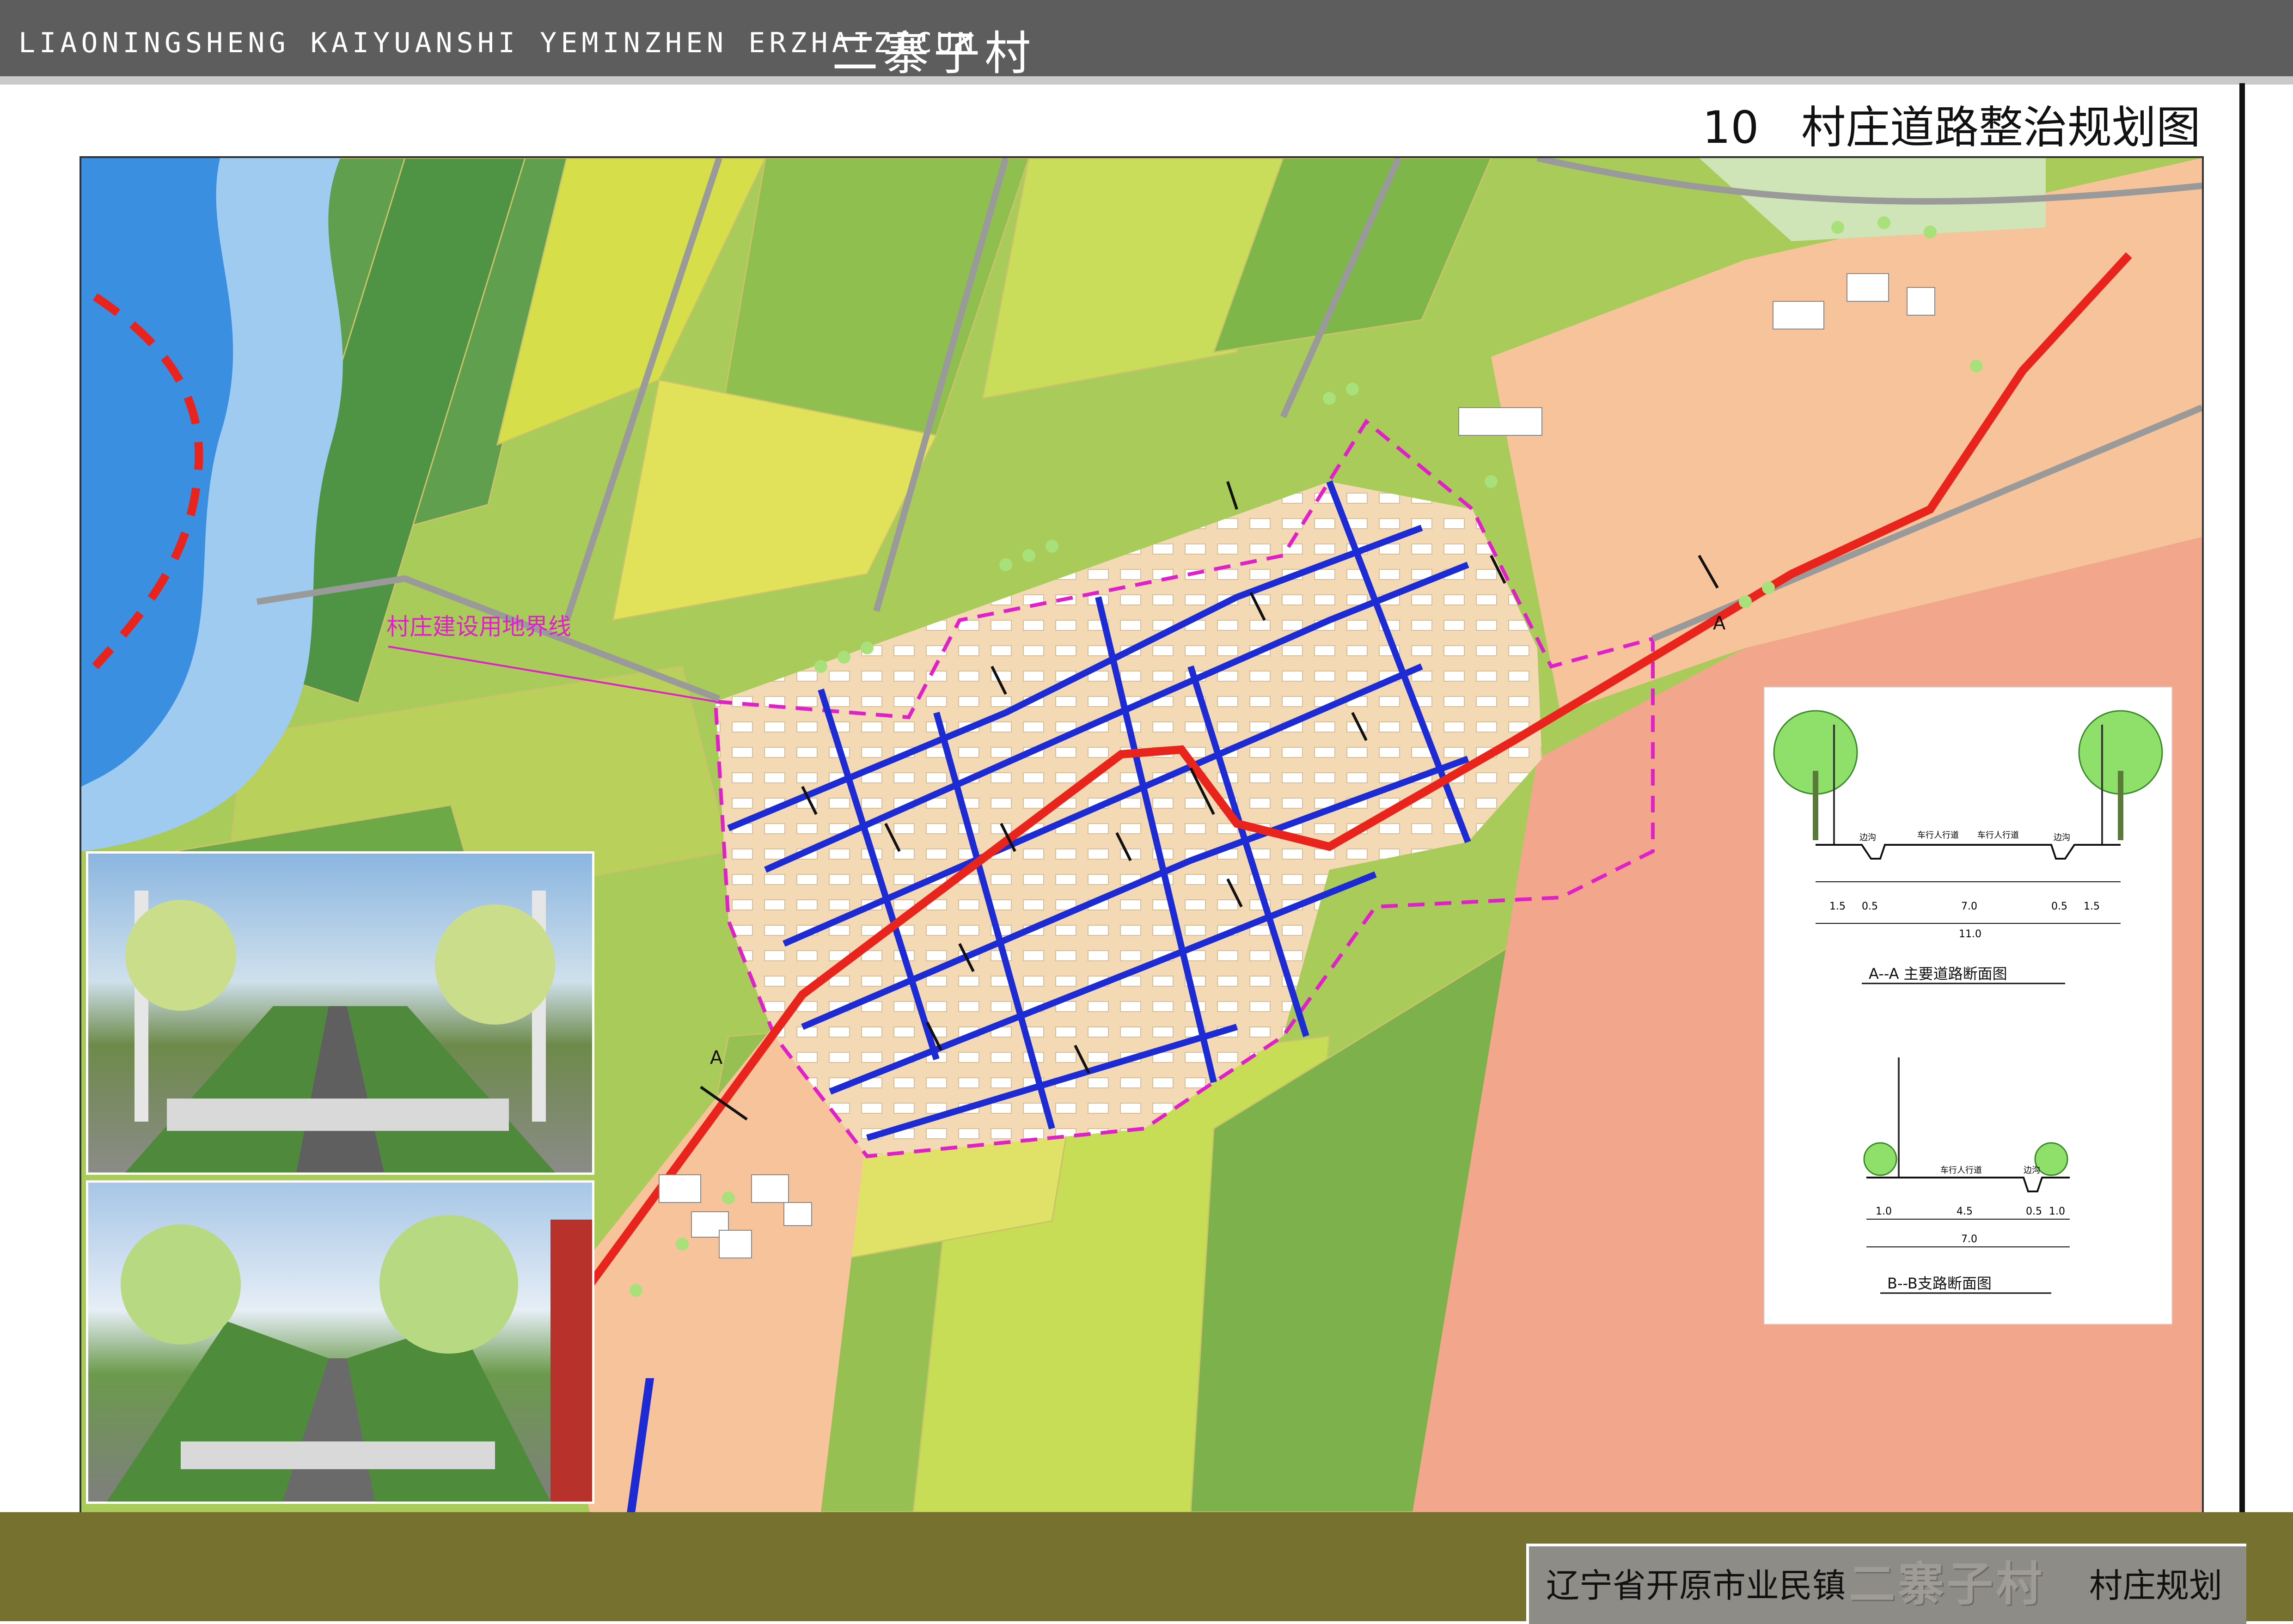 Image resolution: width=2293 pixels, height=1624 pixels. Describe the element at coordinates (340, 1031) in the screenshot. I see `main-road-illustration` at that location.